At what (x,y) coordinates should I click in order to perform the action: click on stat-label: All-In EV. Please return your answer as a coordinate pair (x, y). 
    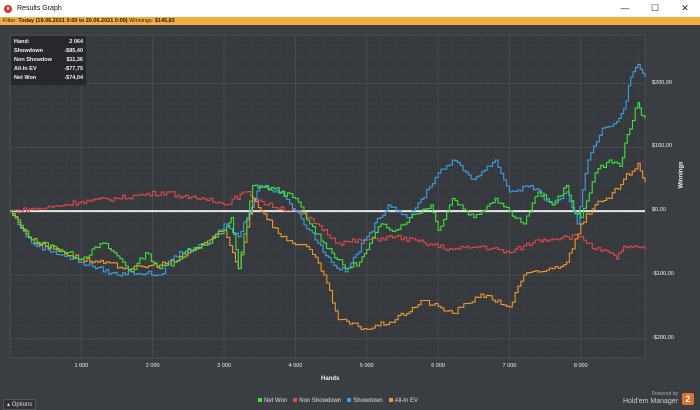
    Looking at the image, I should click on (25, 69).